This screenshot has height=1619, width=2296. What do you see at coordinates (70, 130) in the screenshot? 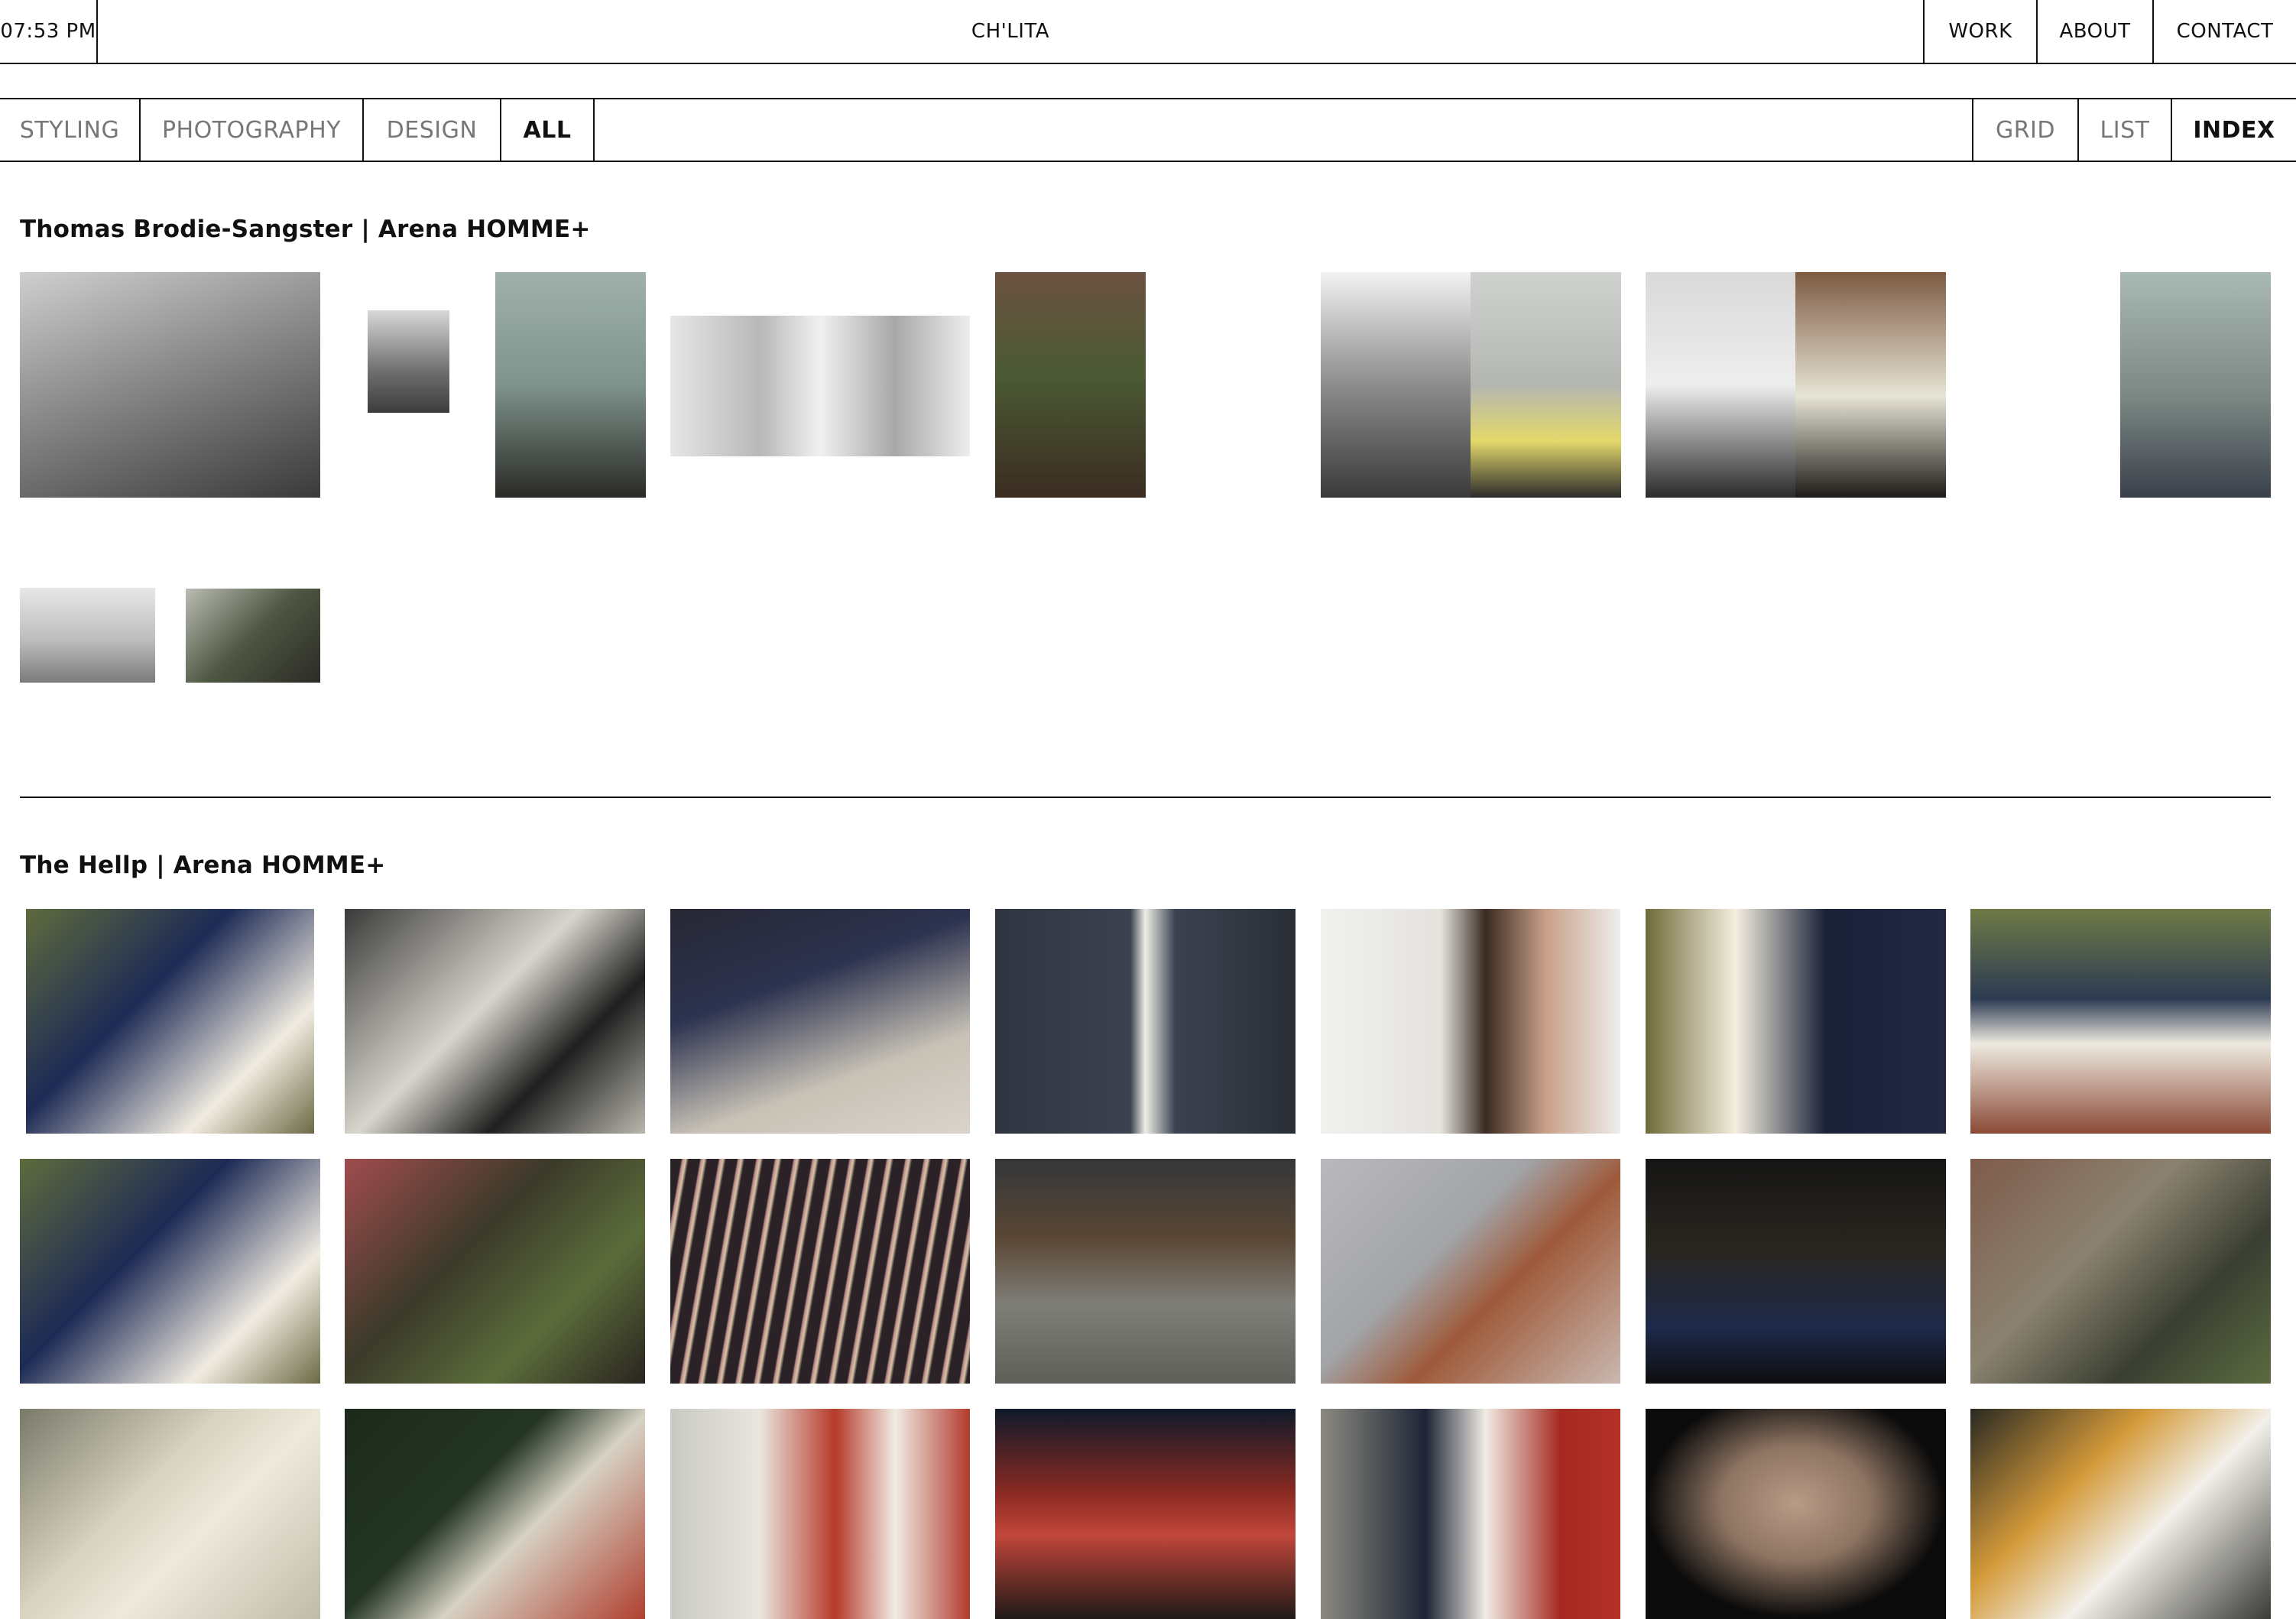
I see `filter-styling: STYLING` at bounding box center [70, 130].